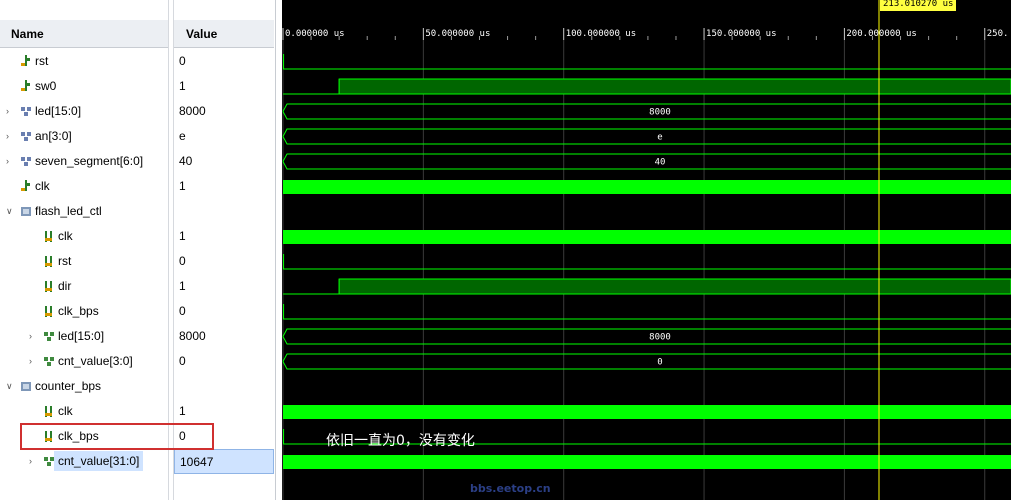 Image resolution: width=1011 pixels, height=500 pixels. I want to click on bus-value-label: 40, so click(660, 163).